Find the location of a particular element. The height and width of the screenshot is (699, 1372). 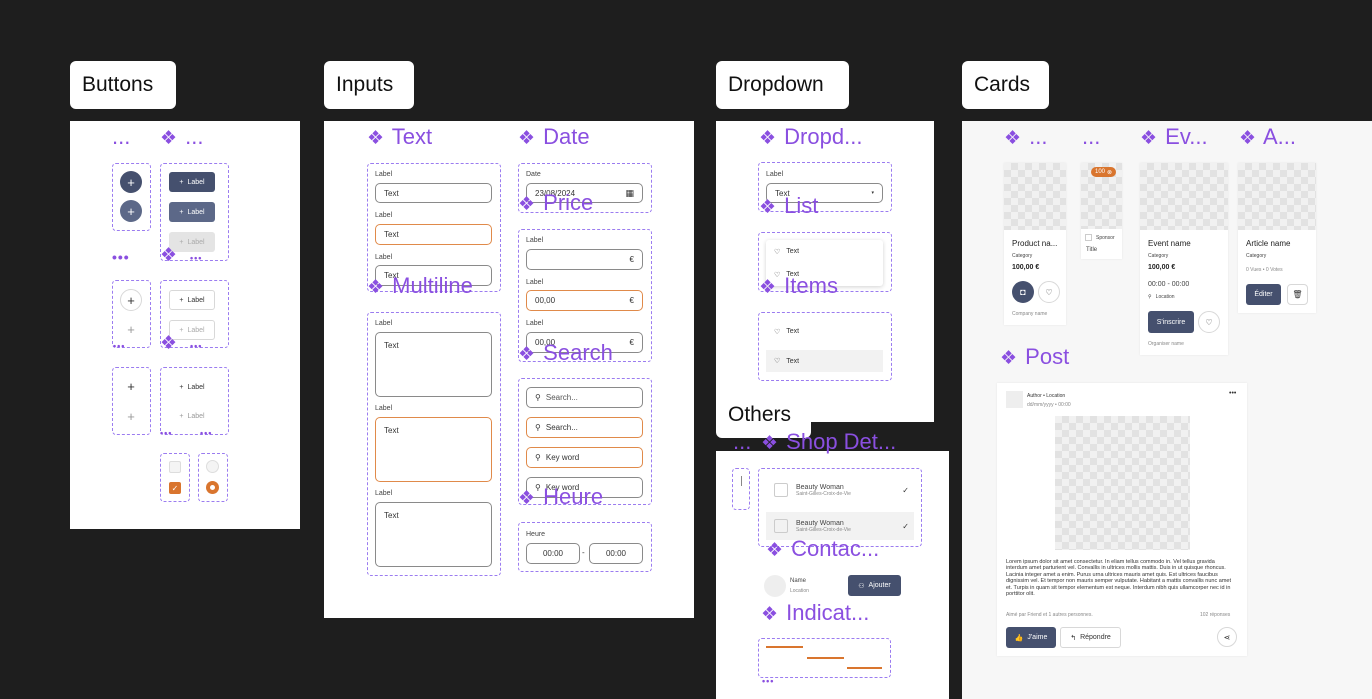

outline-label-button: + Label is located at coordinates (192, 300).